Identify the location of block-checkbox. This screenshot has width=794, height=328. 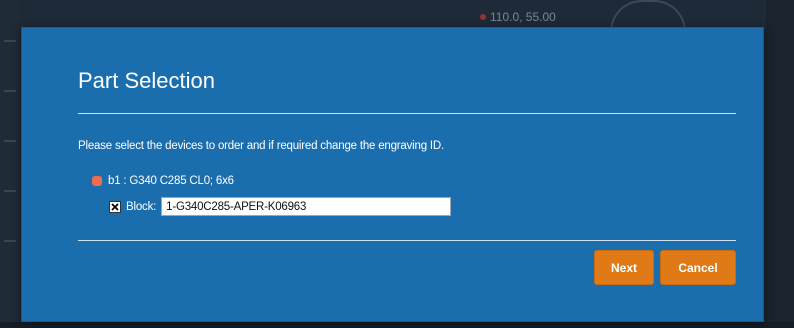
(115, 206).